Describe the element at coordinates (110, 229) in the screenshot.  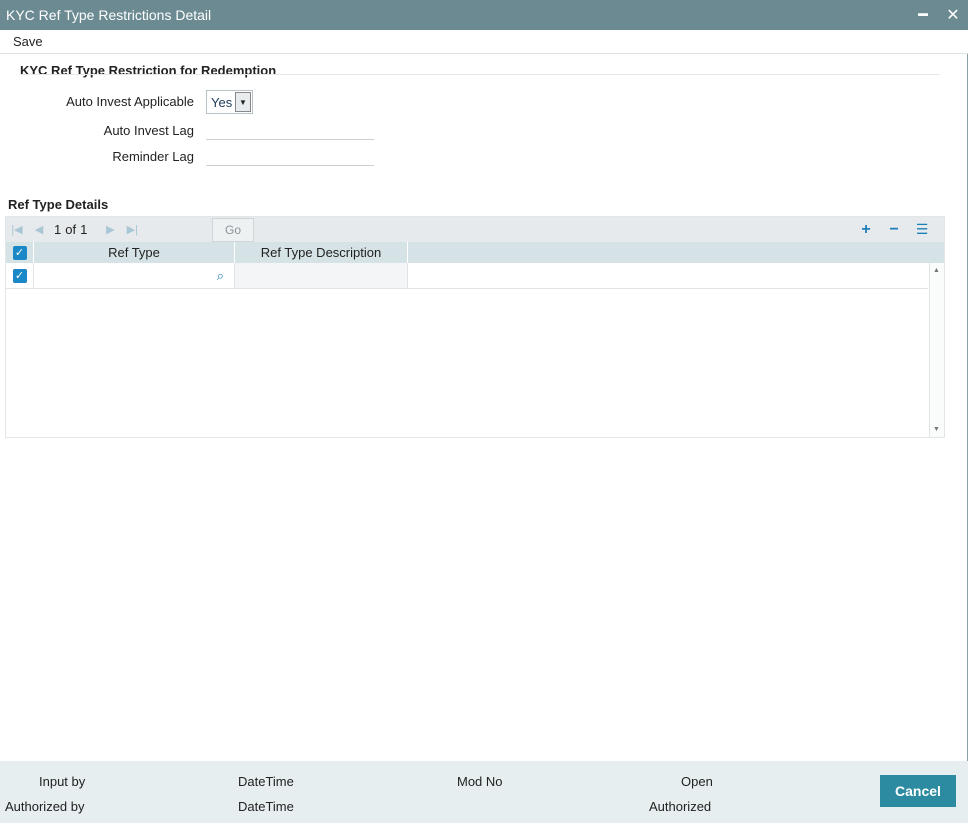
I see `next-page-icon: ▶` at that location.